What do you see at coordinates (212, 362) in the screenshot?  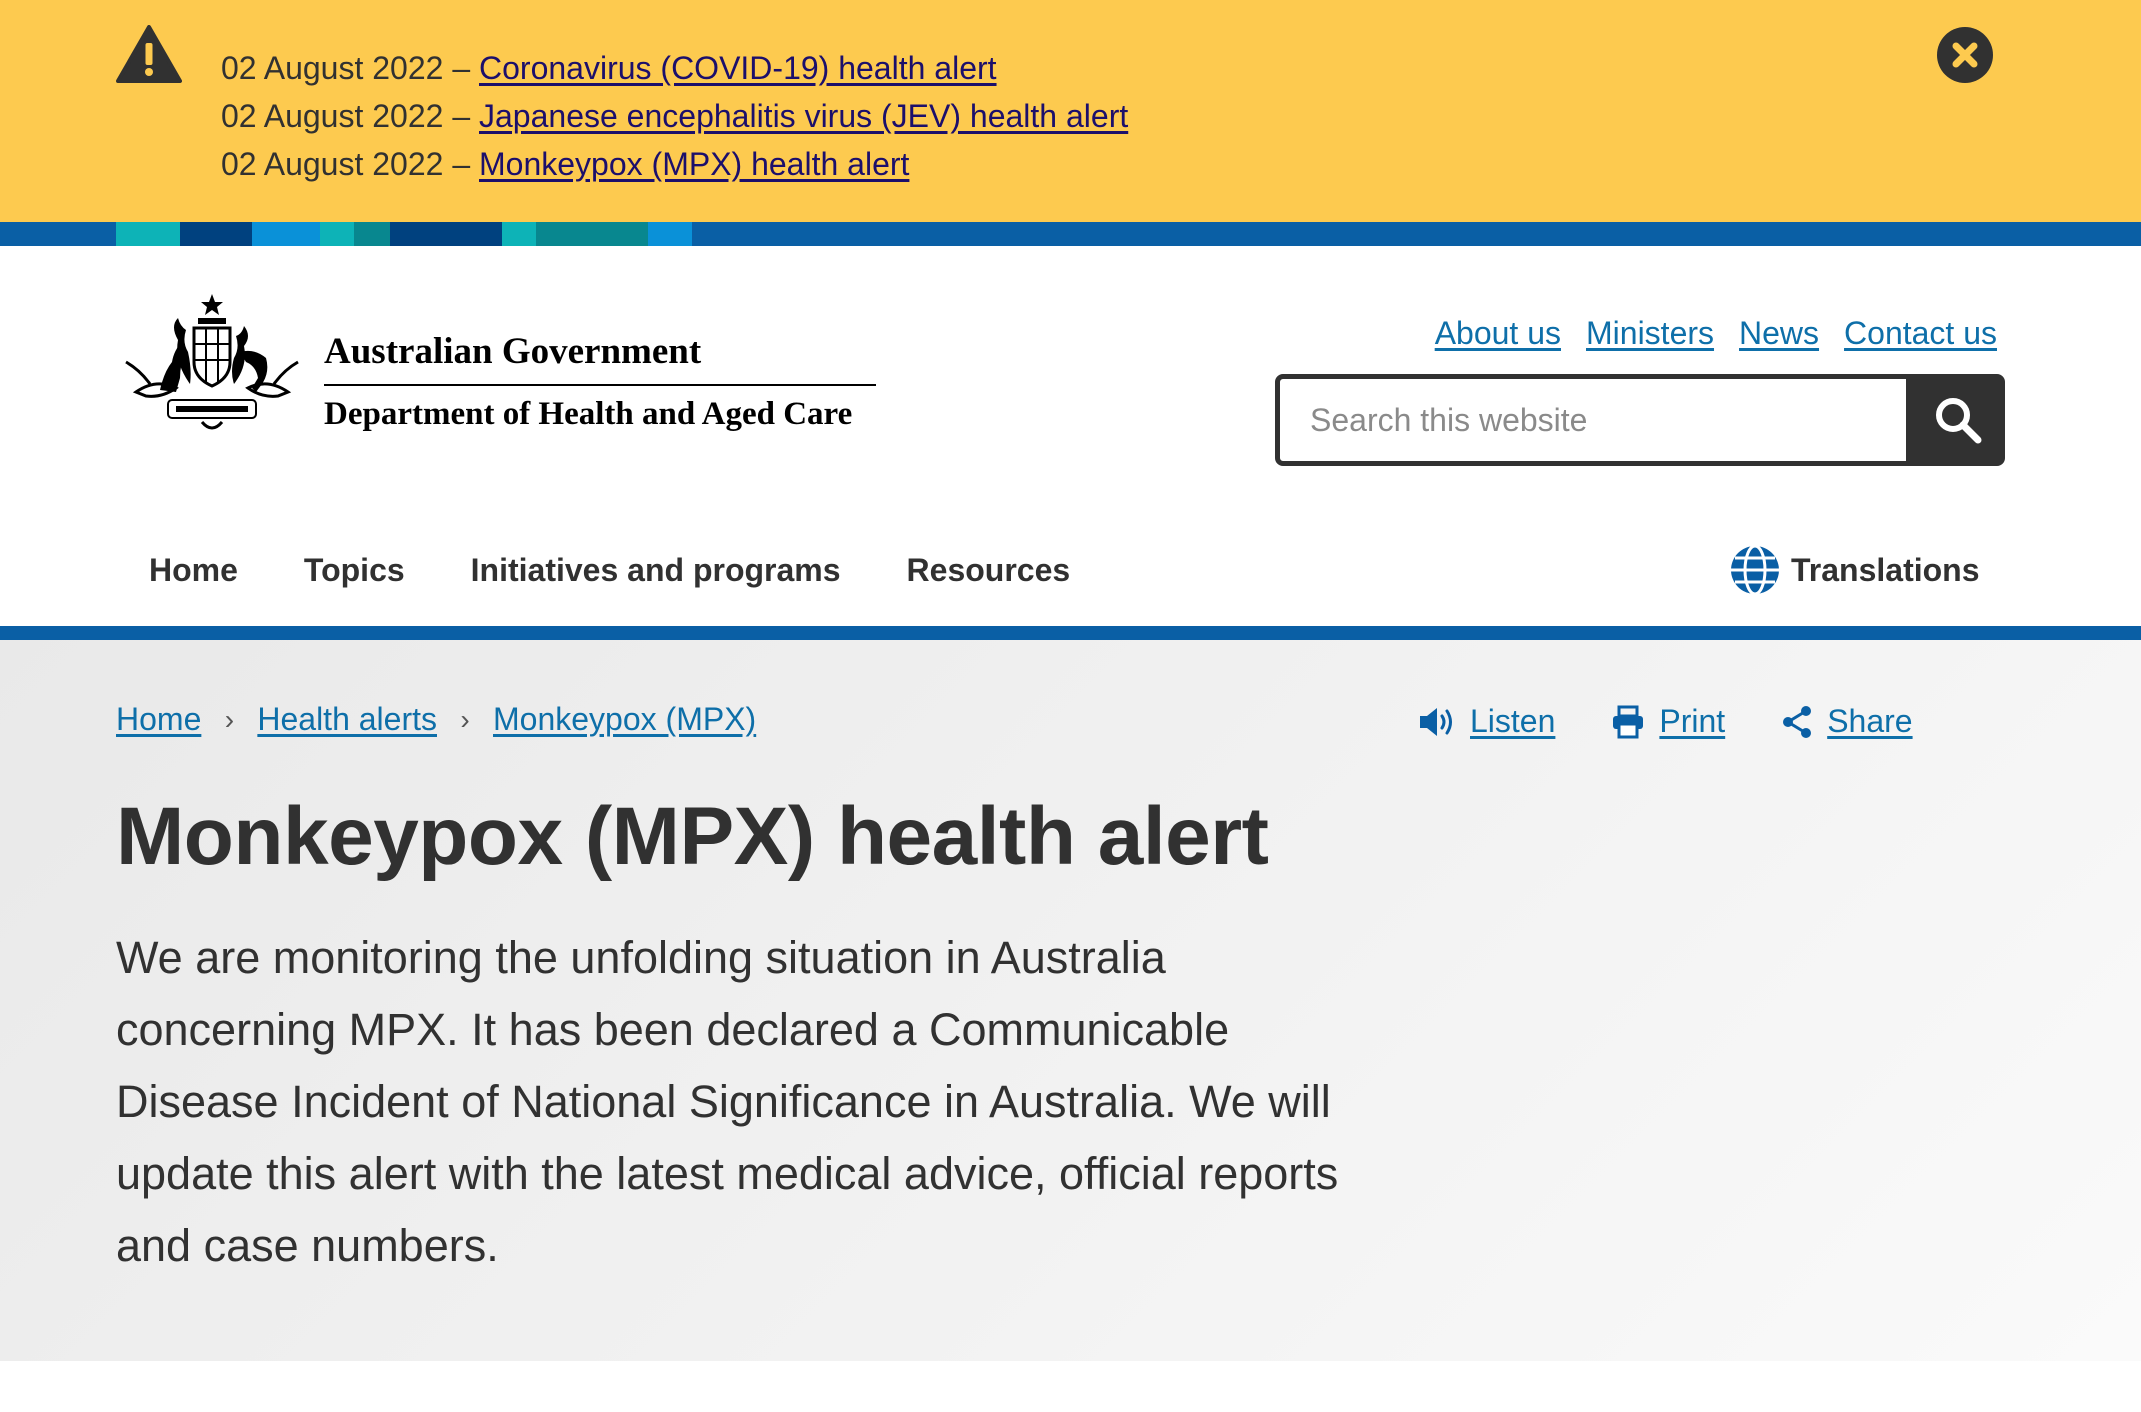 I see `coat-of-arms-logo` at bounding box center [212, 362].